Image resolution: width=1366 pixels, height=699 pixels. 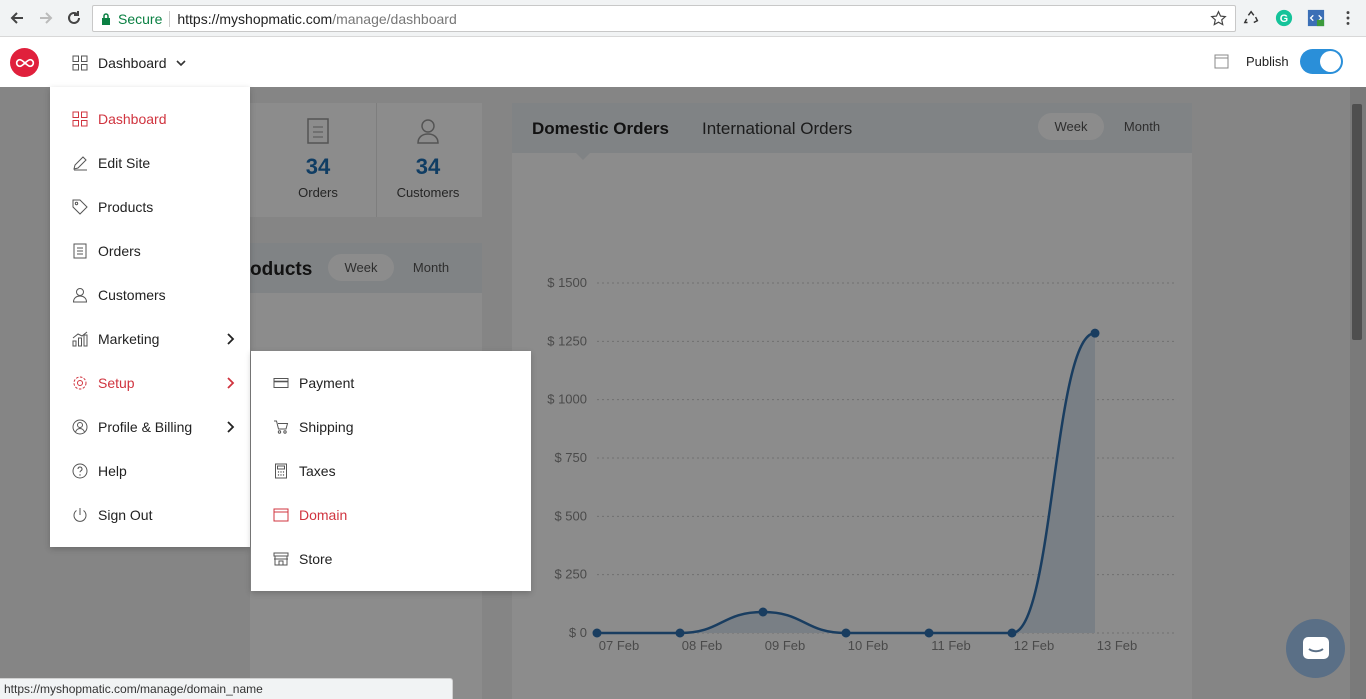 What do you see at coordinates (1267, 61) in the screenshot?
I see `publish-label: Publish` at bounding box center [1267, 61].